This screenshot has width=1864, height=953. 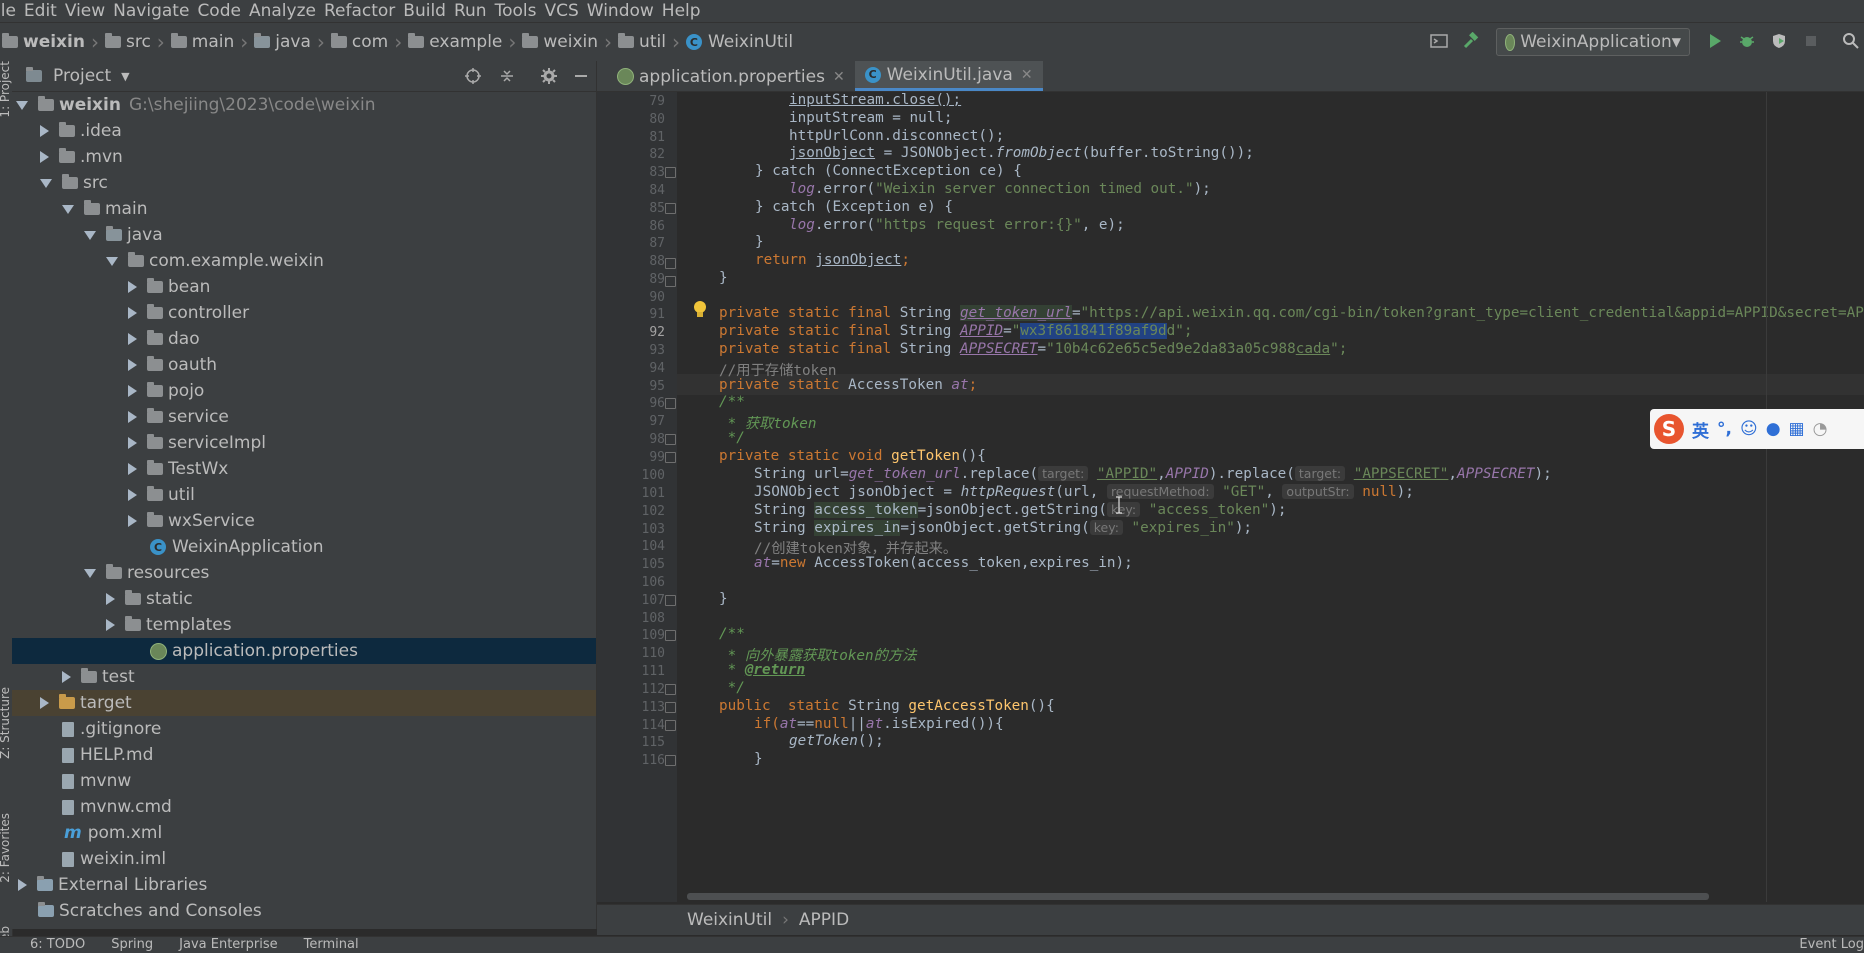 What do you see at coordinates (330, 833) in the screenshot?
I see `tree-item-pom-xml: m pom.xml` at bounding box center [330, 833].